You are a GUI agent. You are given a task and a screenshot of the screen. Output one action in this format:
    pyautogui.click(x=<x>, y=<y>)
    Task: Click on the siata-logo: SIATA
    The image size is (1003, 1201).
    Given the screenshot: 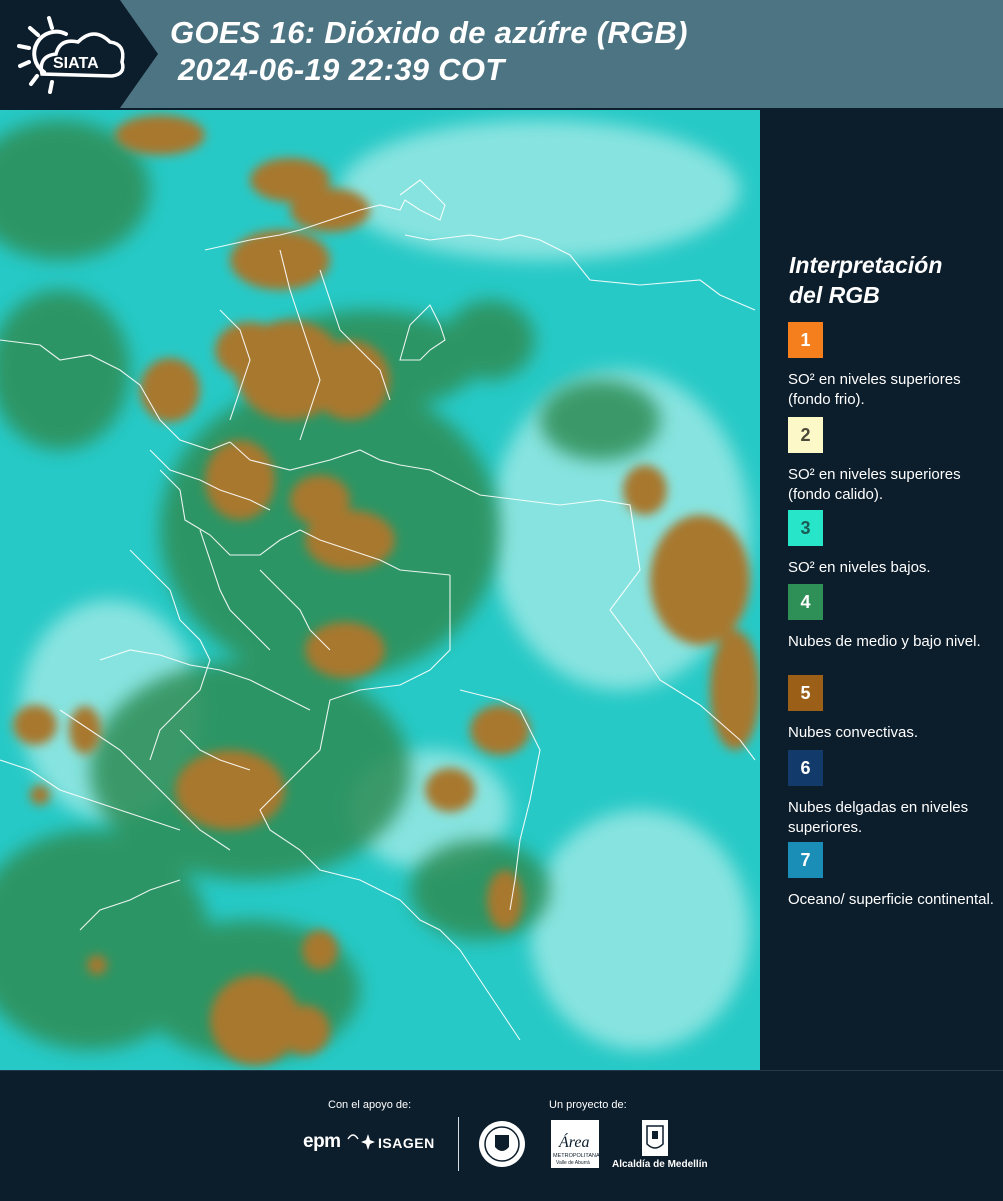 What is the action you would take?
    pyautogui.click(x=71, y=55)
    